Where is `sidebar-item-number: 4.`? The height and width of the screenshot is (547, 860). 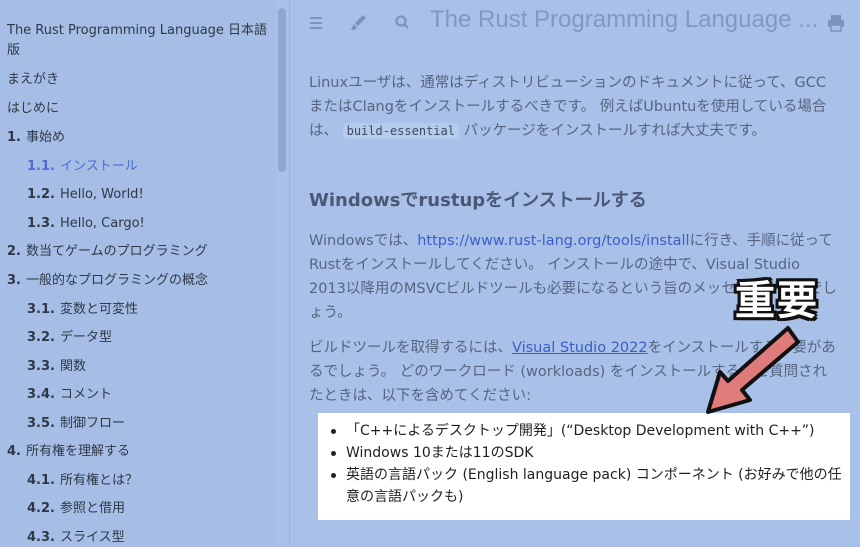
sidebar-item-number: 4. is located at coordinates (14, 451).